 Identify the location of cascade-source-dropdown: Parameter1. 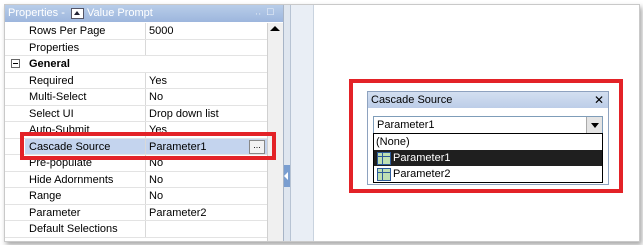
(488, 125).